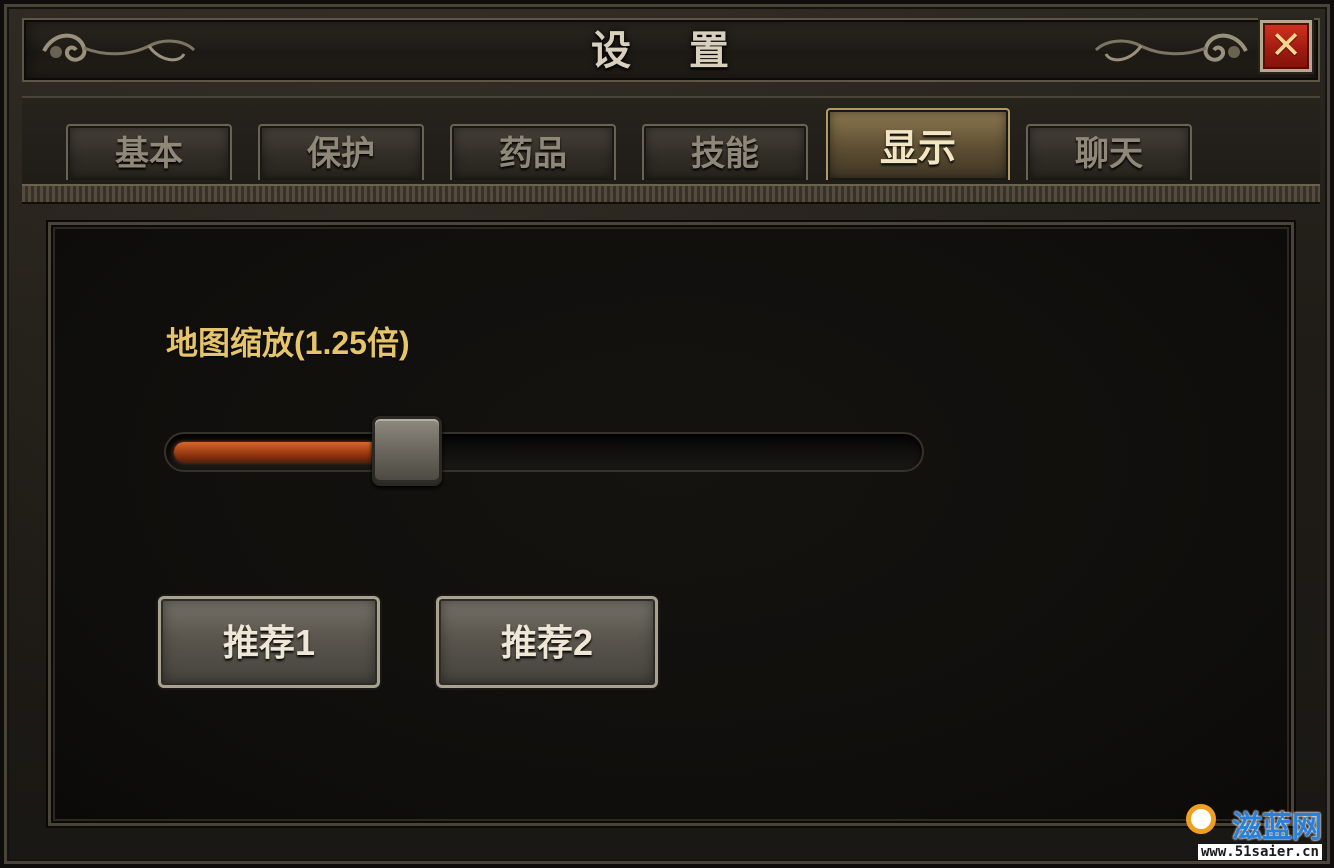 Image resolution: width=1334 pixels, height=868 pixels. What do you see at coordinates (671, 194) in the screenshot?
I see `tab-divider` at bounding box center [671, 194].